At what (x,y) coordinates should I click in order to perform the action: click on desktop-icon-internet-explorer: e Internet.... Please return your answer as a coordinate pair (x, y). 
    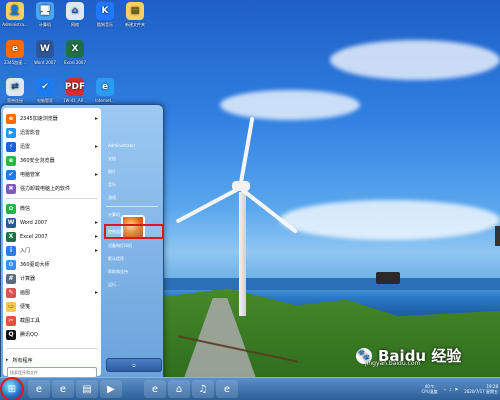
    Looking at the image, I should click on (105, 90).